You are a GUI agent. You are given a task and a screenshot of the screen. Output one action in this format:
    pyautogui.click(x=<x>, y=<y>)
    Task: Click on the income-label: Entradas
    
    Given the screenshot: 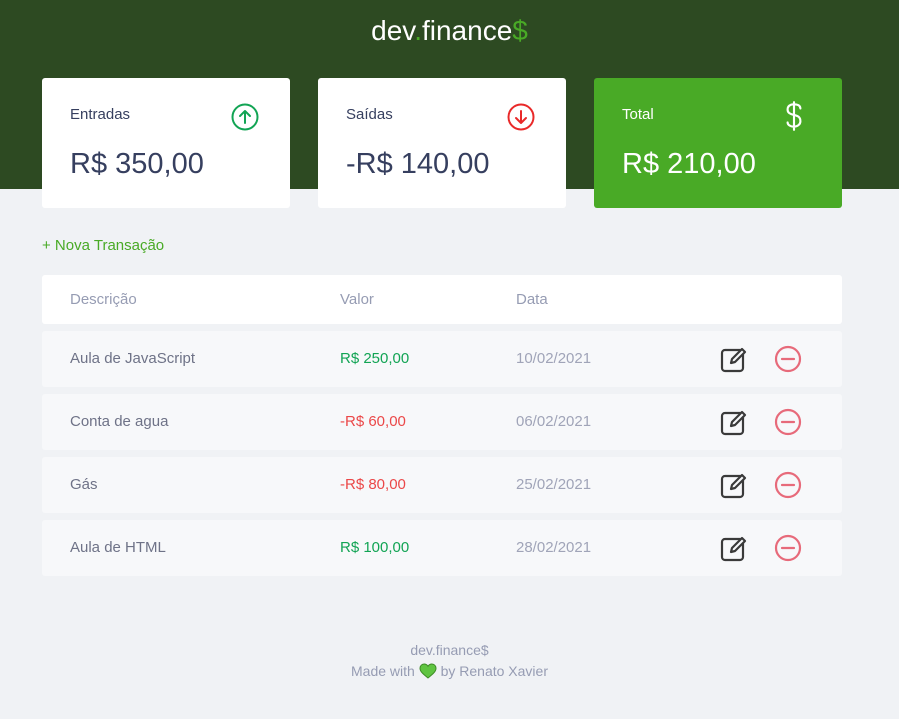 What is the action you would take?
    pyautogui.click(x=100, y=114)
    